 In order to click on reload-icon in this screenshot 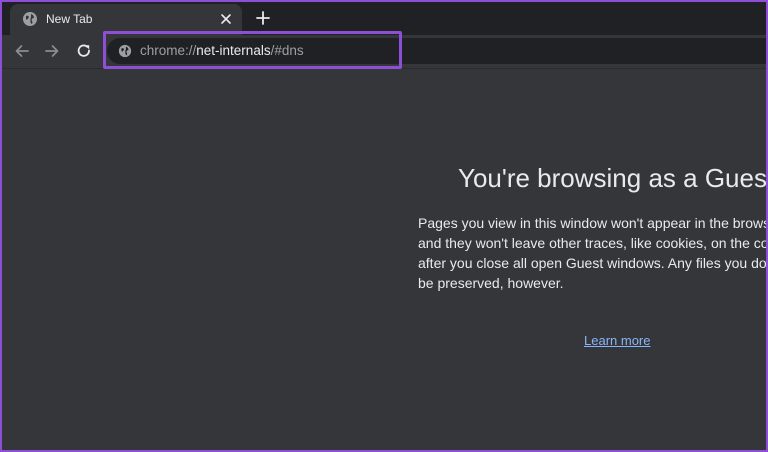, I will do `click(84, 51)`.